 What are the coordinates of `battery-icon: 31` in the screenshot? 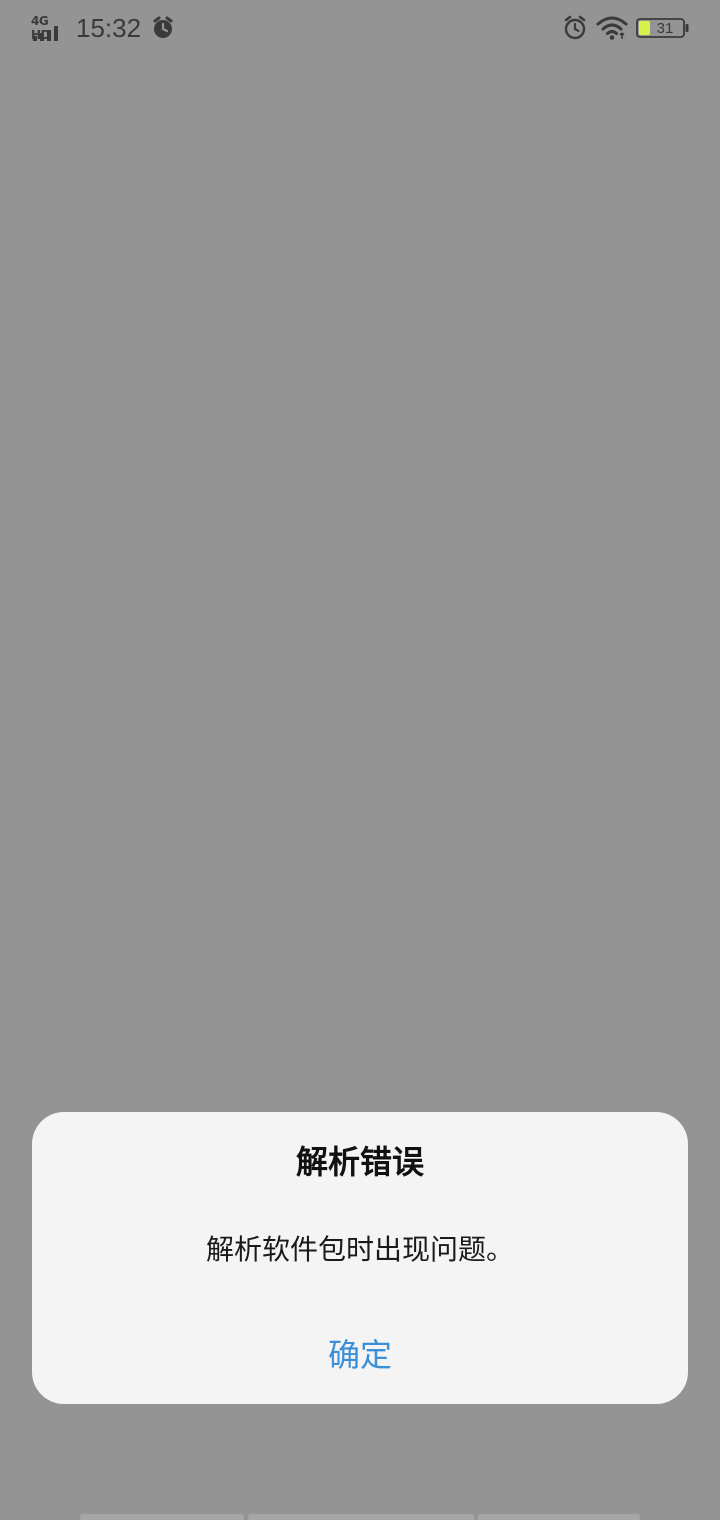 It's located at (663, 28).